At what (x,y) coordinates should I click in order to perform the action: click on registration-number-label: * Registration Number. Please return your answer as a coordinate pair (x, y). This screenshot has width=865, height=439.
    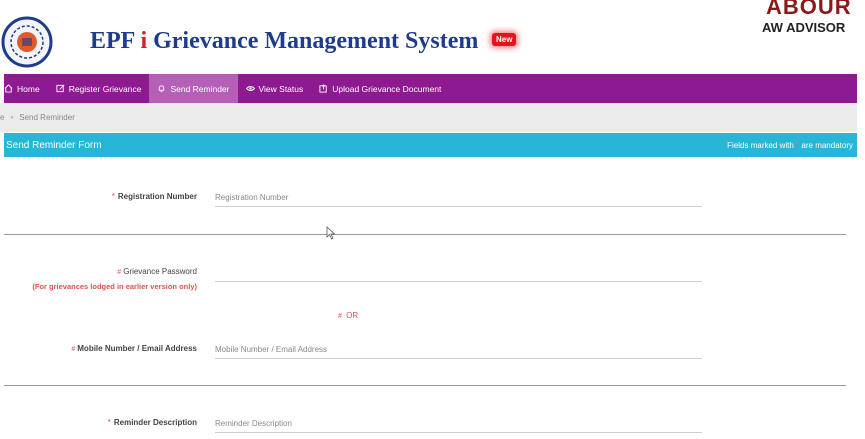
    Looking at the image, I should click on (154, 196).